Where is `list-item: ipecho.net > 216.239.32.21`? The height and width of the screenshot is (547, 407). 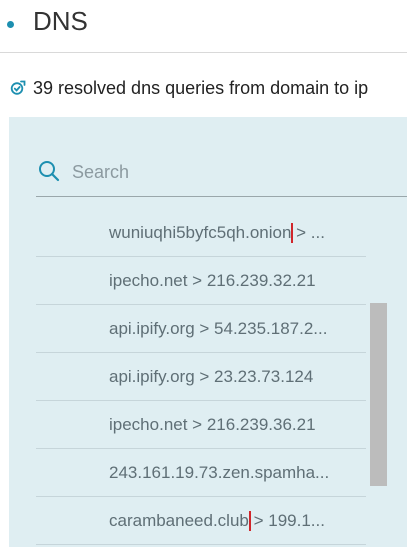 list-item: ipecho.net > 216.239.32.21 is located at coordinates (201, 281).